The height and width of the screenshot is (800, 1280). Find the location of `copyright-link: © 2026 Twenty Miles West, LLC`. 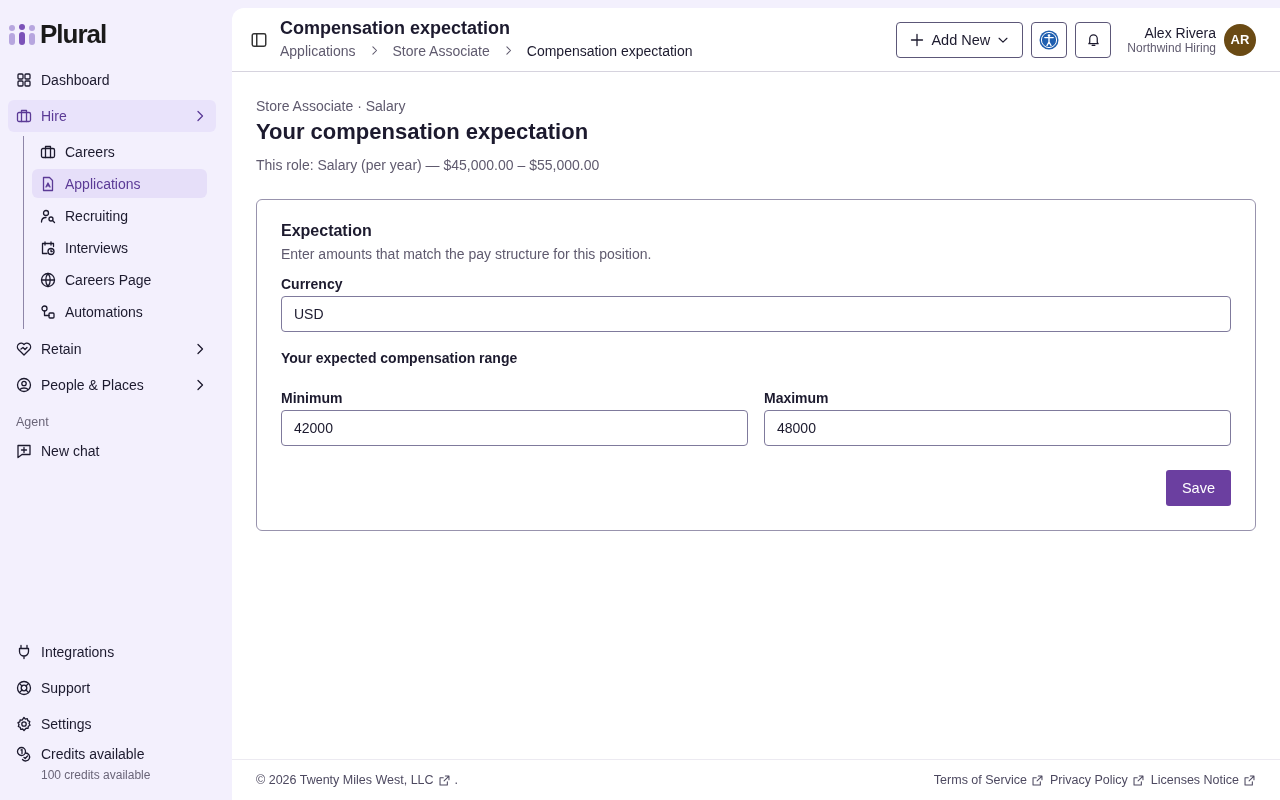

copyright-link: © 2026 Twenty Miles West, LLC is located at coordinates (353, 780).